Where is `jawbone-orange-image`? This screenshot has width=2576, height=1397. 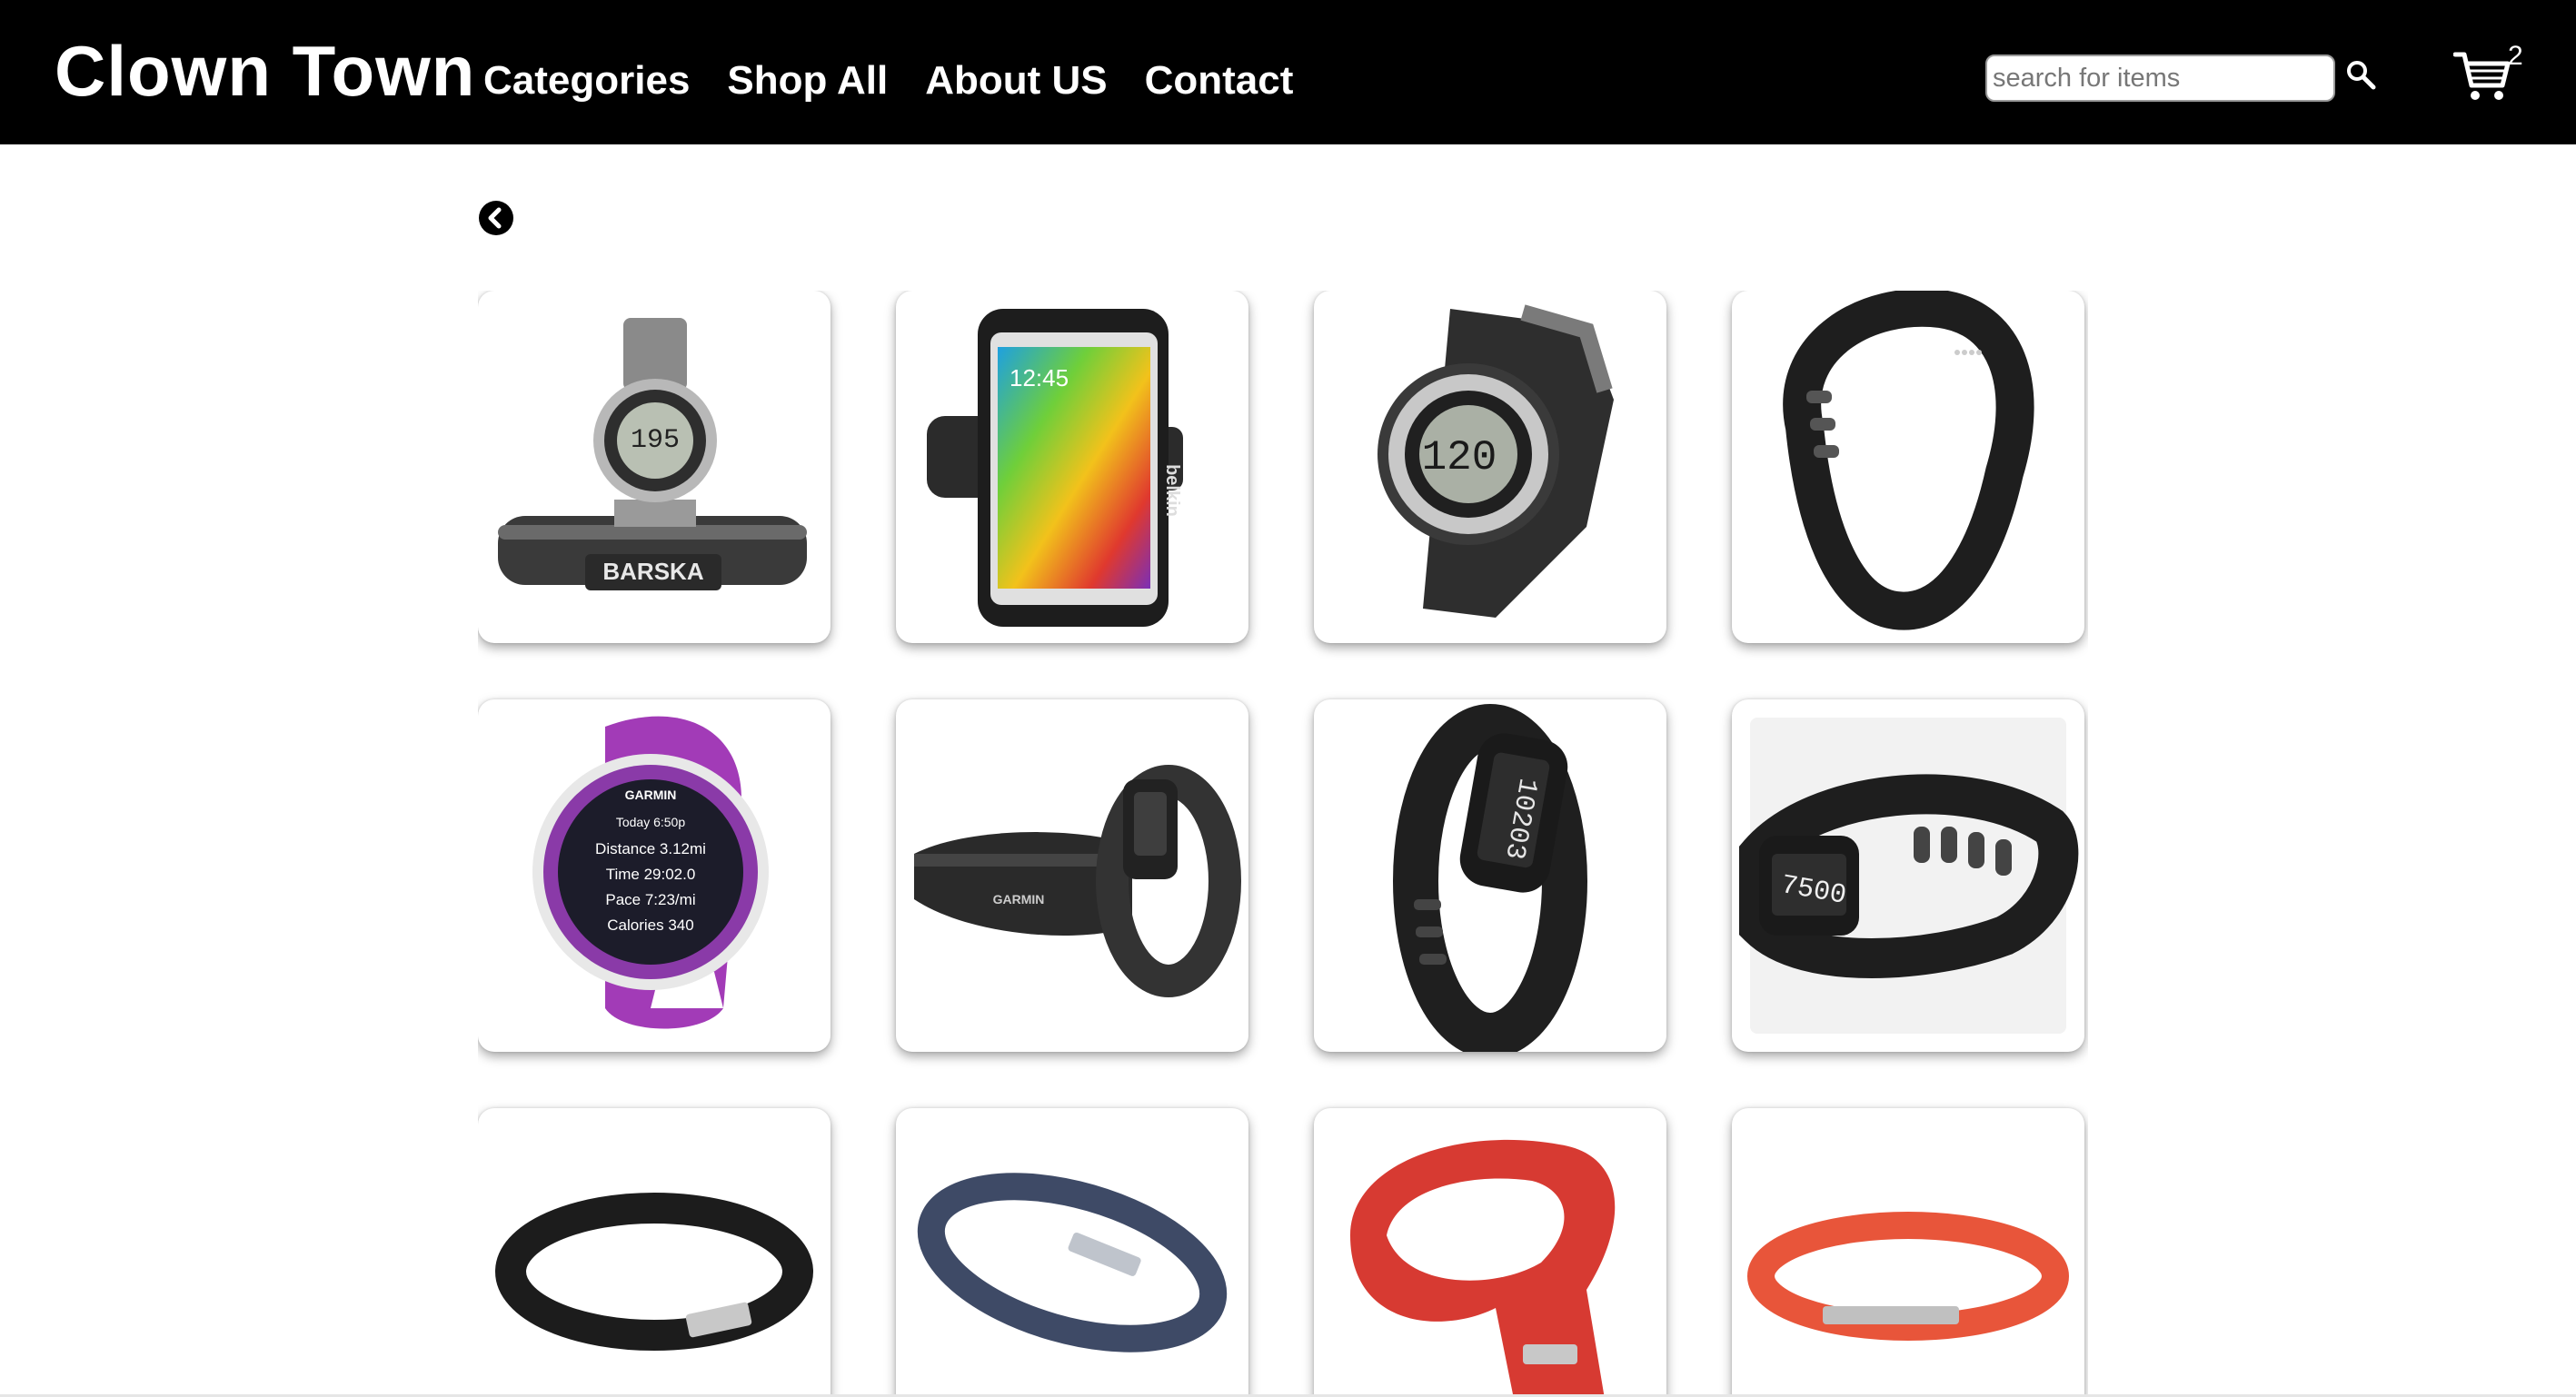
jawbone-orange-image is located at coordinates (1908, 1276).